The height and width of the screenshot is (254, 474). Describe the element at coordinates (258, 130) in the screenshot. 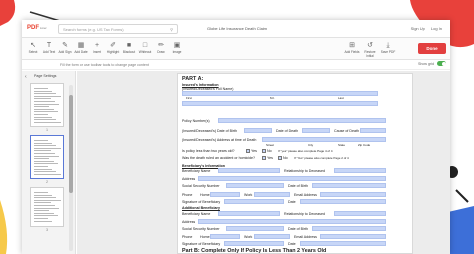

I see `insured-dob-field` at that location.